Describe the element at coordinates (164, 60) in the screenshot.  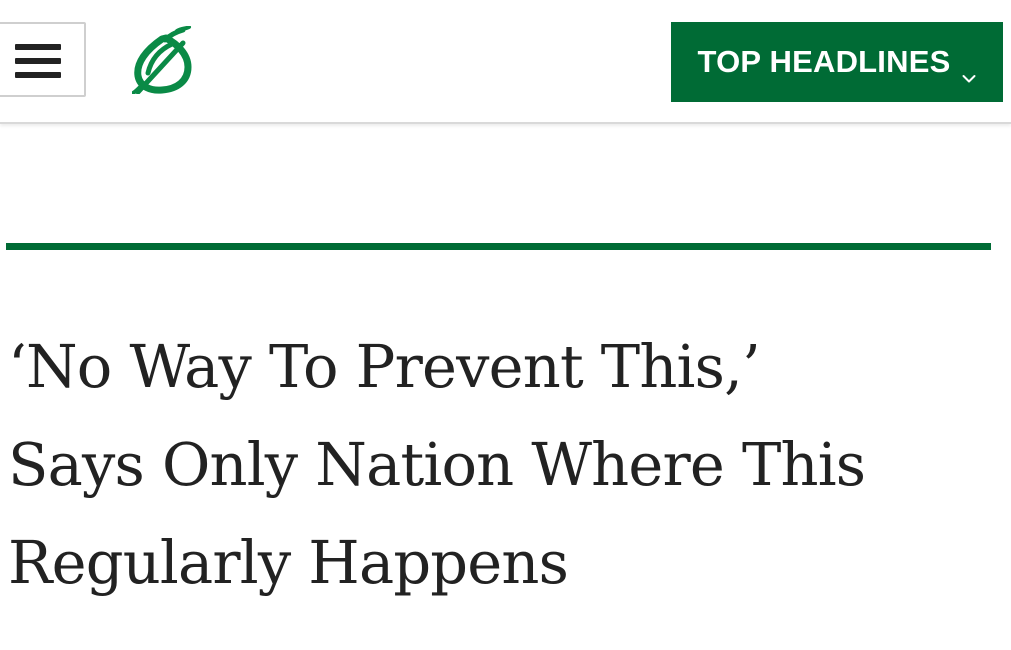
I see `onion-logo-icon` at that location.